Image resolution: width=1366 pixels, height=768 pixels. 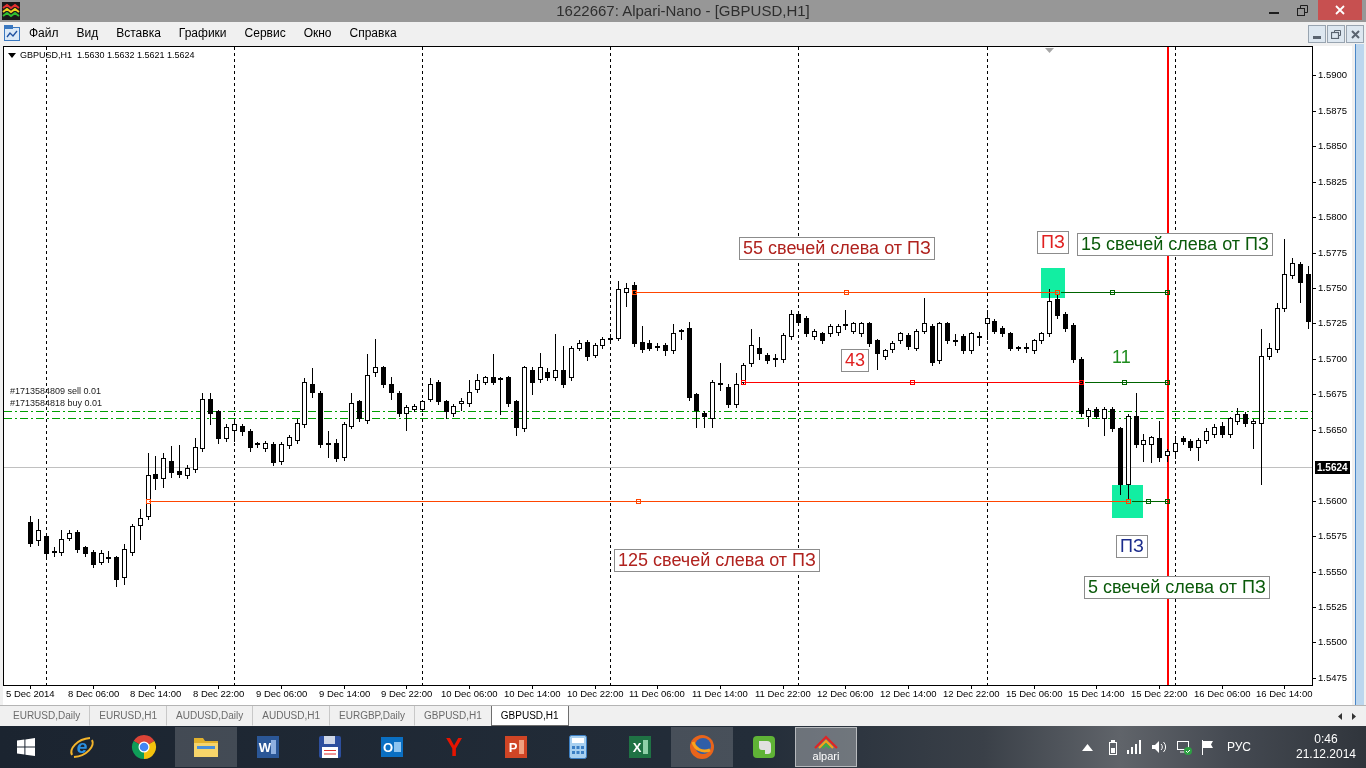 What do you see at coordinates (1177, 587) in the screenshot?
I see `chart-text-label: 5 свечей слева от ПЗ` at bounding box center [1177, 587].